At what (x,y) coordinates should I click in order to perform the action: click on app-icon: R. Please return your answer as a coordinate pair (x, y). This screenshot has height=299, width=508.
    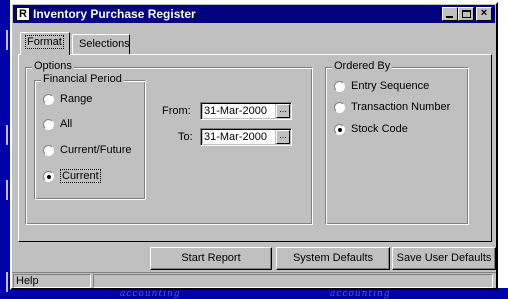
    Looking at the image, I should click on (23, 14).